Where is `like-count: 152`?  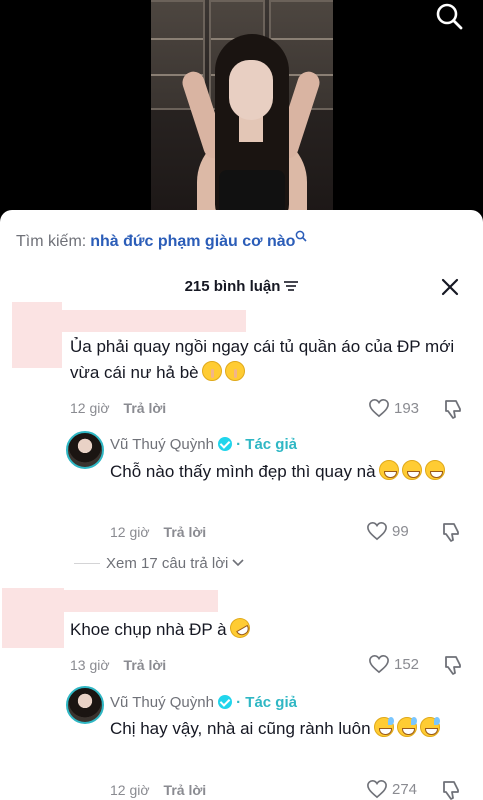 like-count: 152 is located at coordinates (407, 664).